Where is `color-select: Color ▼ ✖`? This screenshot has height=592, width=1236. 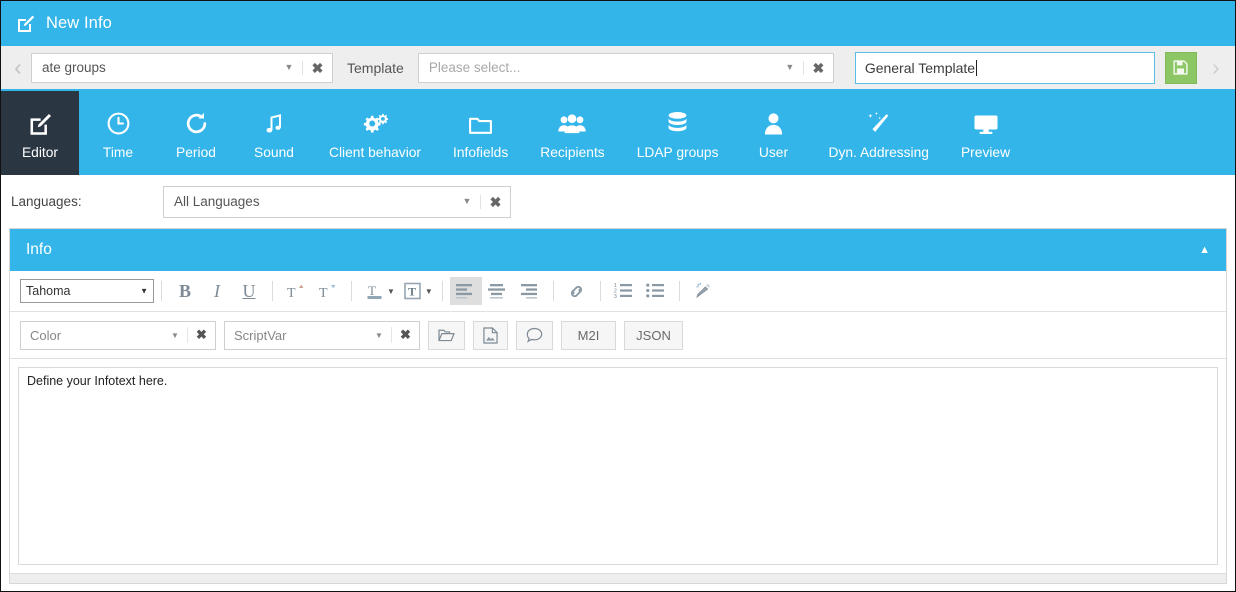
color-select: Color ▼ ✖ is located at coordinates (118, 335).